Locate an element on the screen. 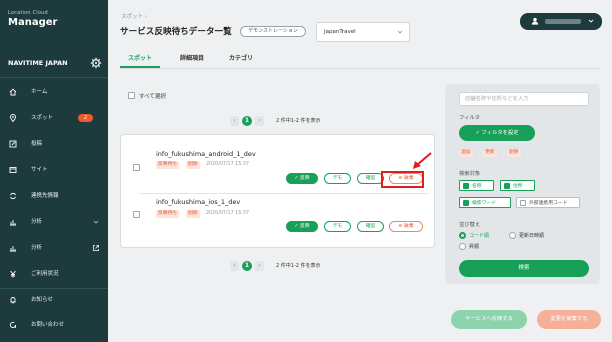 The image size is (612, 342). tab-divider is located at coordinates (360, 68).